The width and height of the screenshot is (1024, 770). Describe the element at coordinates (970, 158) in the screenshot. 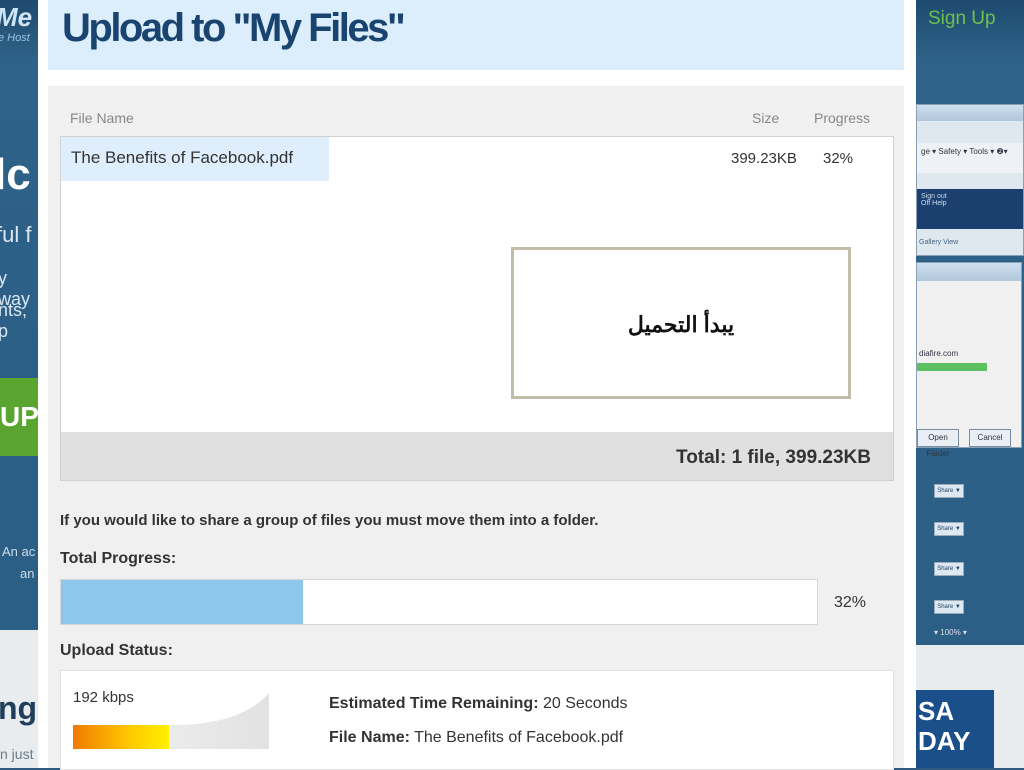

I see `browser-toolbar: ge ▾ Safety ▾ Tools ▾ ❷▾` at that location.